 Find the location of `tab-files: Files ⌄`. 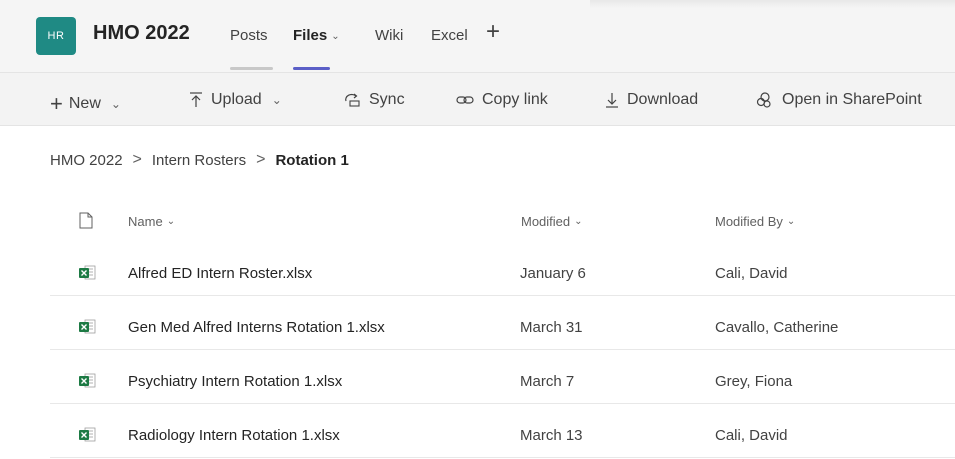

tab-files: Files ⌄ is located at coordinates (316, 35).